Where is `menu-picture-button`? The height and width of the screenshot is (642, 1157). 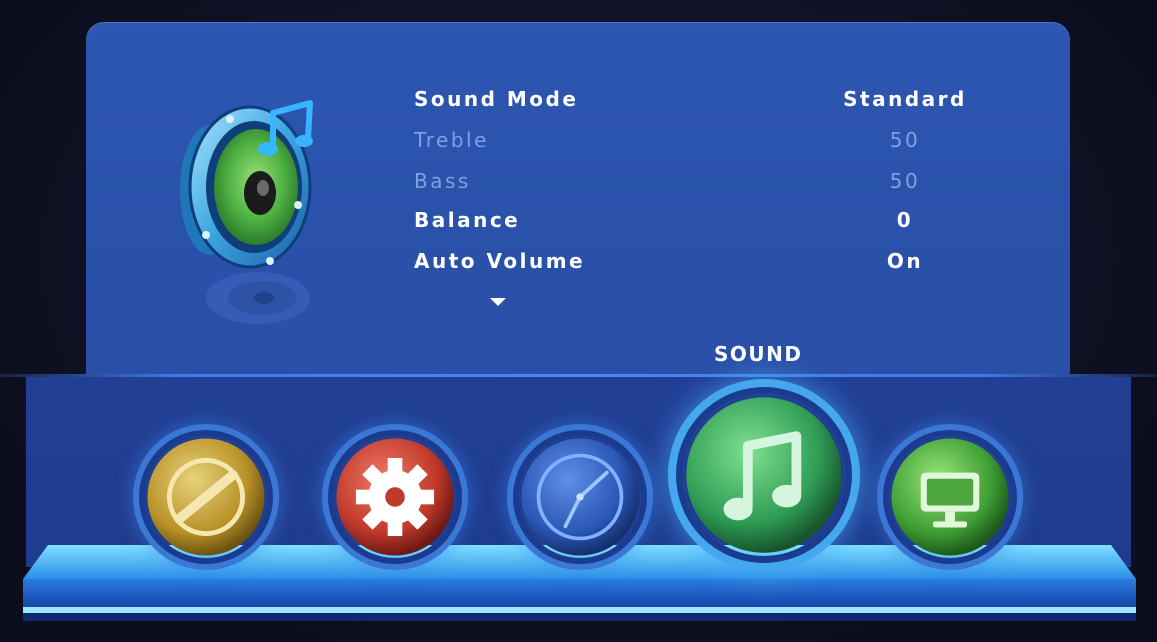
menu-picture-button is located at coordinates (206, 497).